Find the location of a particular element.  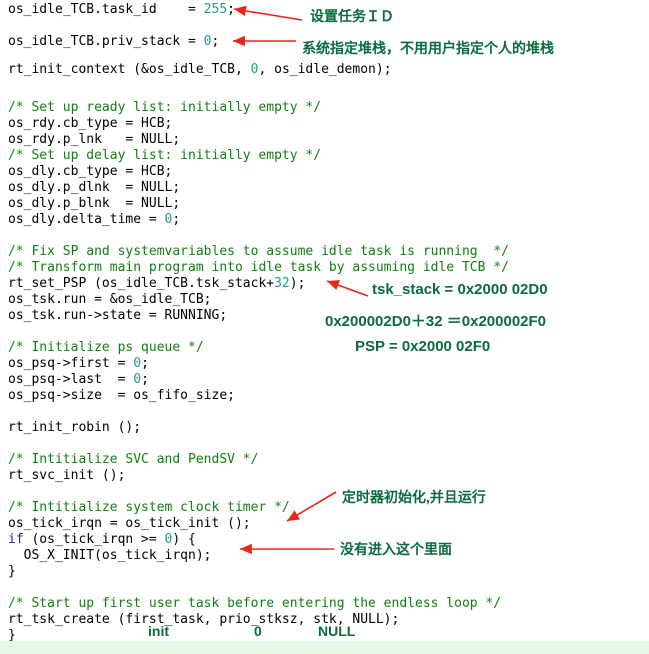

code-token: os_rdy.cb_type = HCB; is located at coordinates (90, 123).